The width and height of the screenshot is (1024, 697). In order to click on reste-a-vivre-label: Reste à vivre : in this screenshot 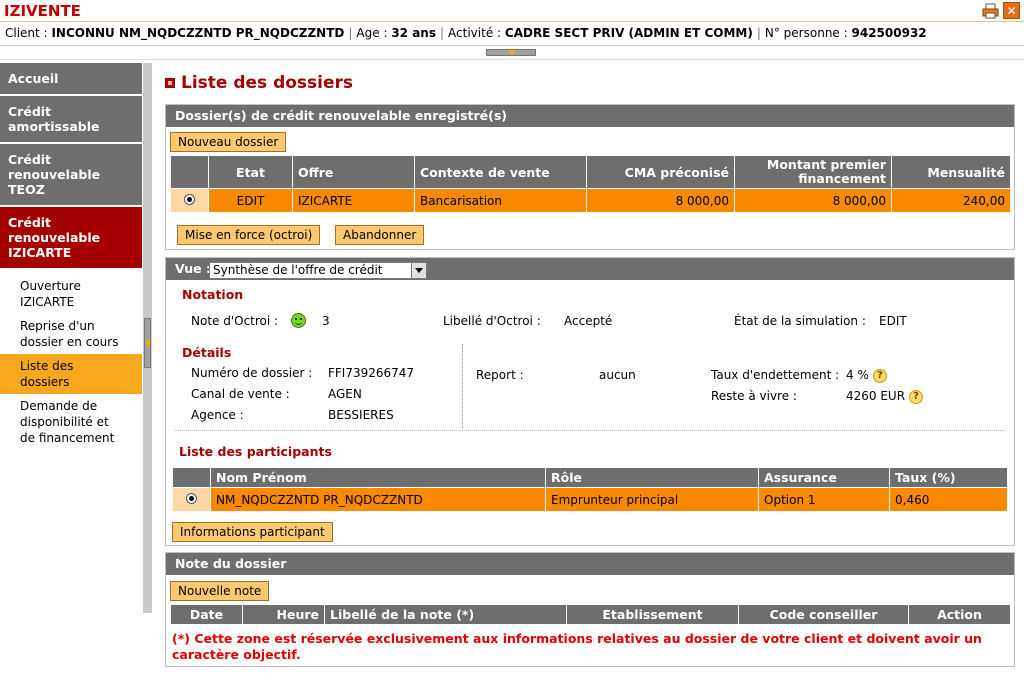, I will do `click(754, 396)`.